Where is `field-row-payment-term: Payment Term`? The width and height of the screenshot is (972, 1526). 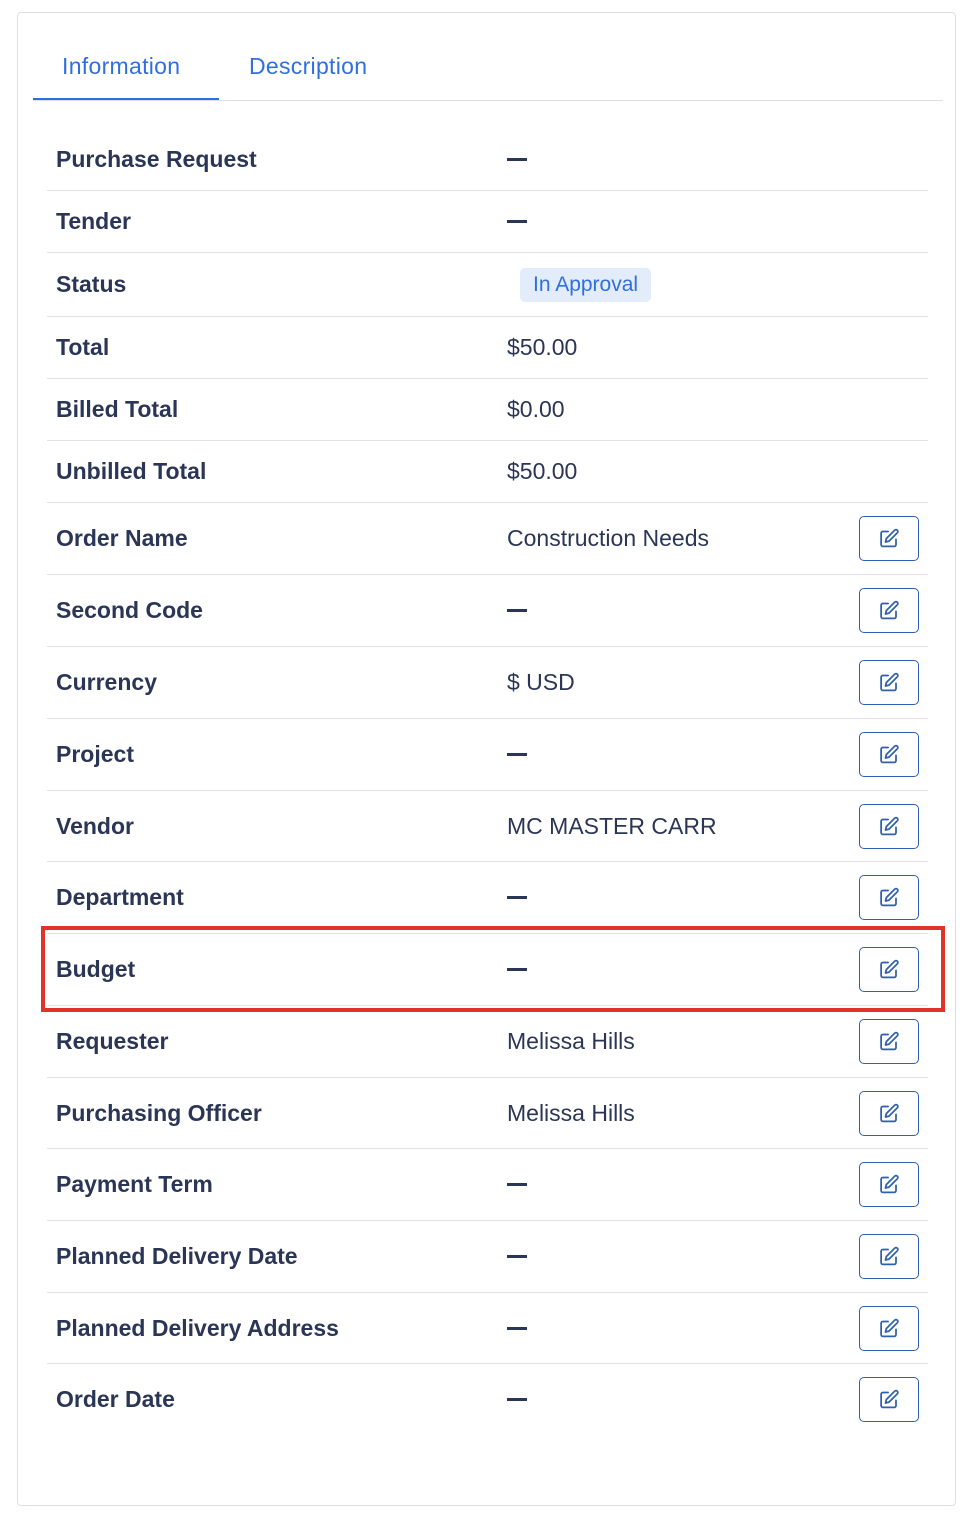 field-row-payment-term: Payment Term is located at coordinates (487, 1185).